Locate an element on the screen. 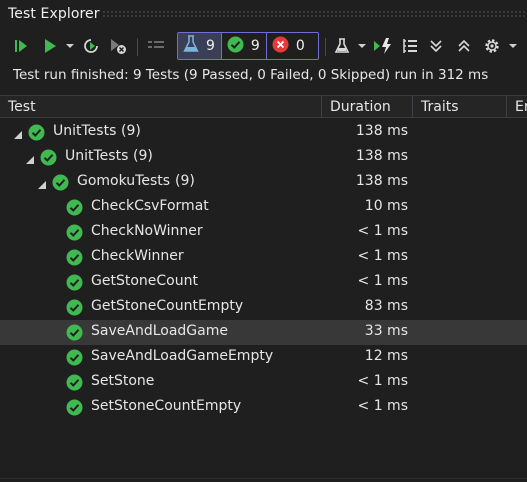 This screenshot has height=482, width=527. settings-dropdown-chevron-icon is located at coordinates (513, 46).